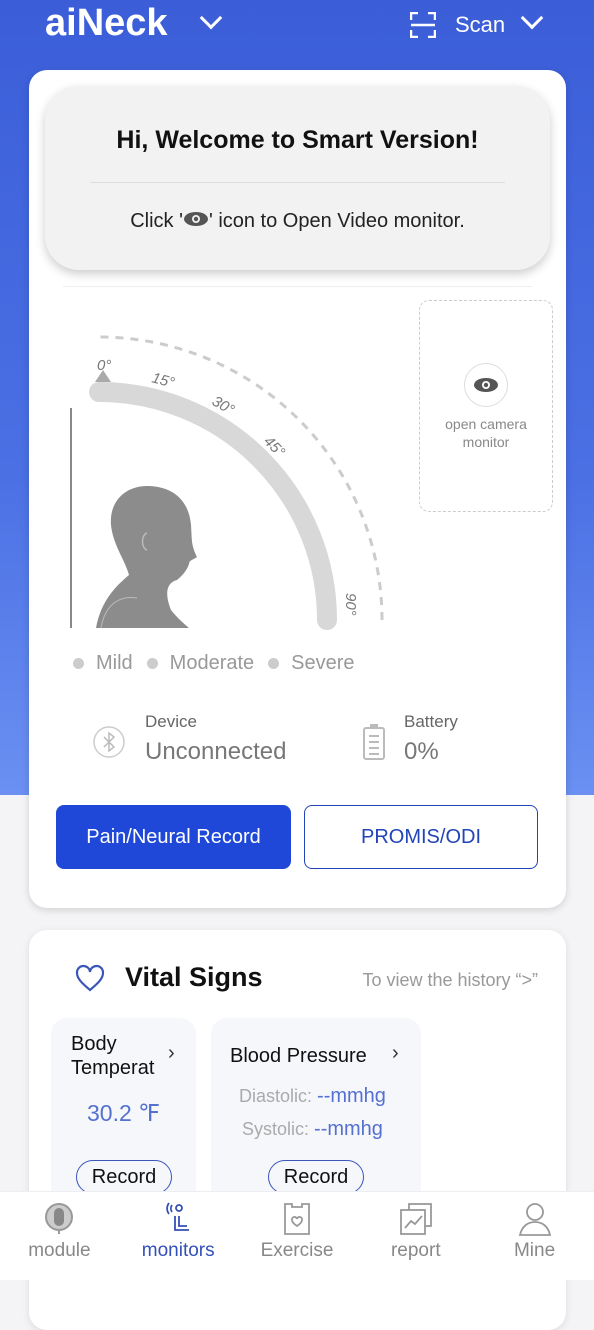 The height and width of the screenshot is (1330, 594). Describe the element at coordinates (486, 442) in the screenshot. I see `camera-label: monitor` at that location.